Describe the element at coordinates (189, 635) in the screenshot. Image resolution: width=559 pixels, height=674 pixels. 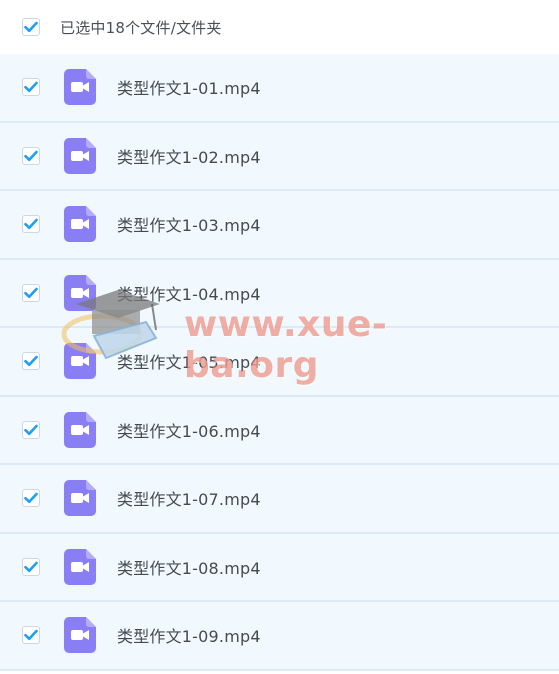
I see `file-name: 类型作文1-09.mp4` at that location.